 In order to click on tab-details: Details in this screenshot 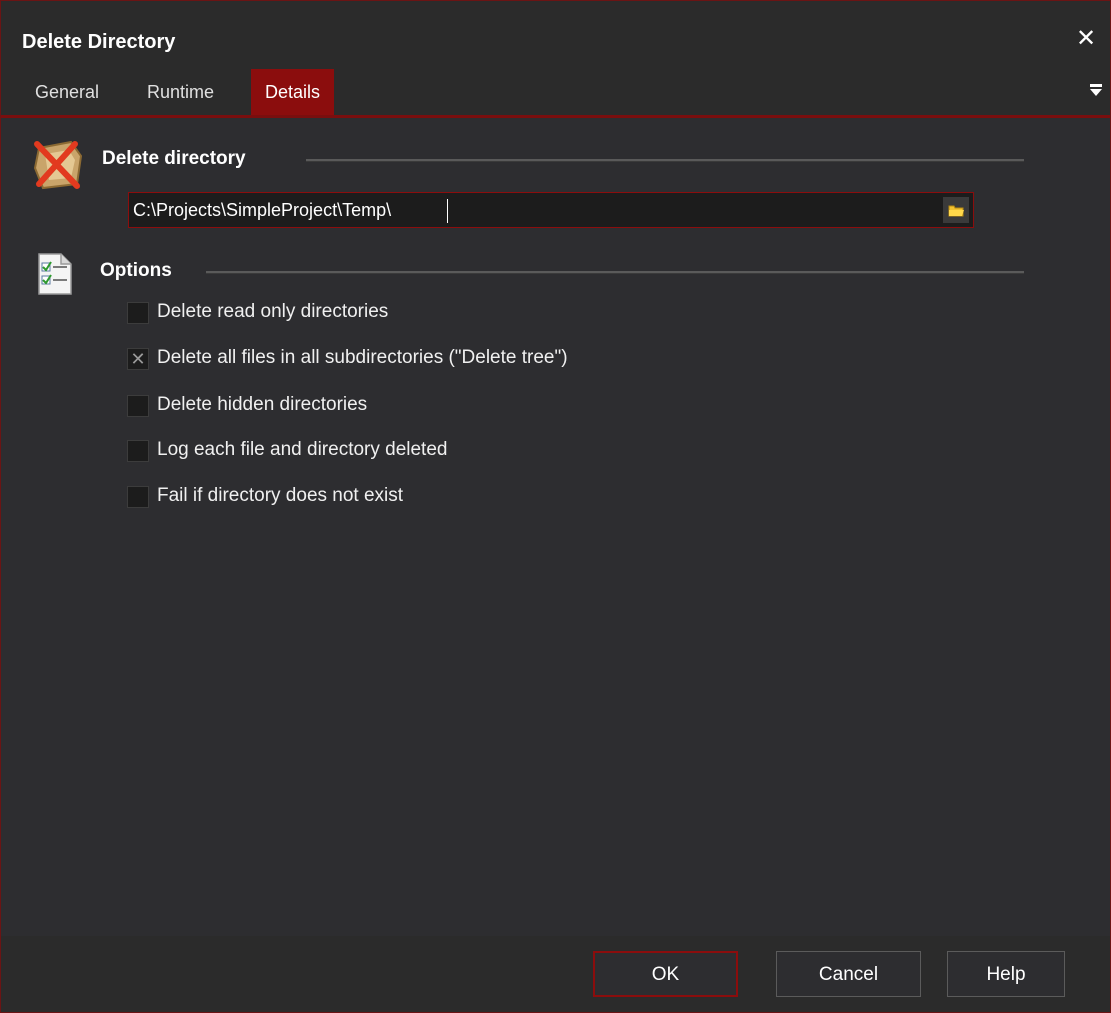, I will do `click(293, 92)`.